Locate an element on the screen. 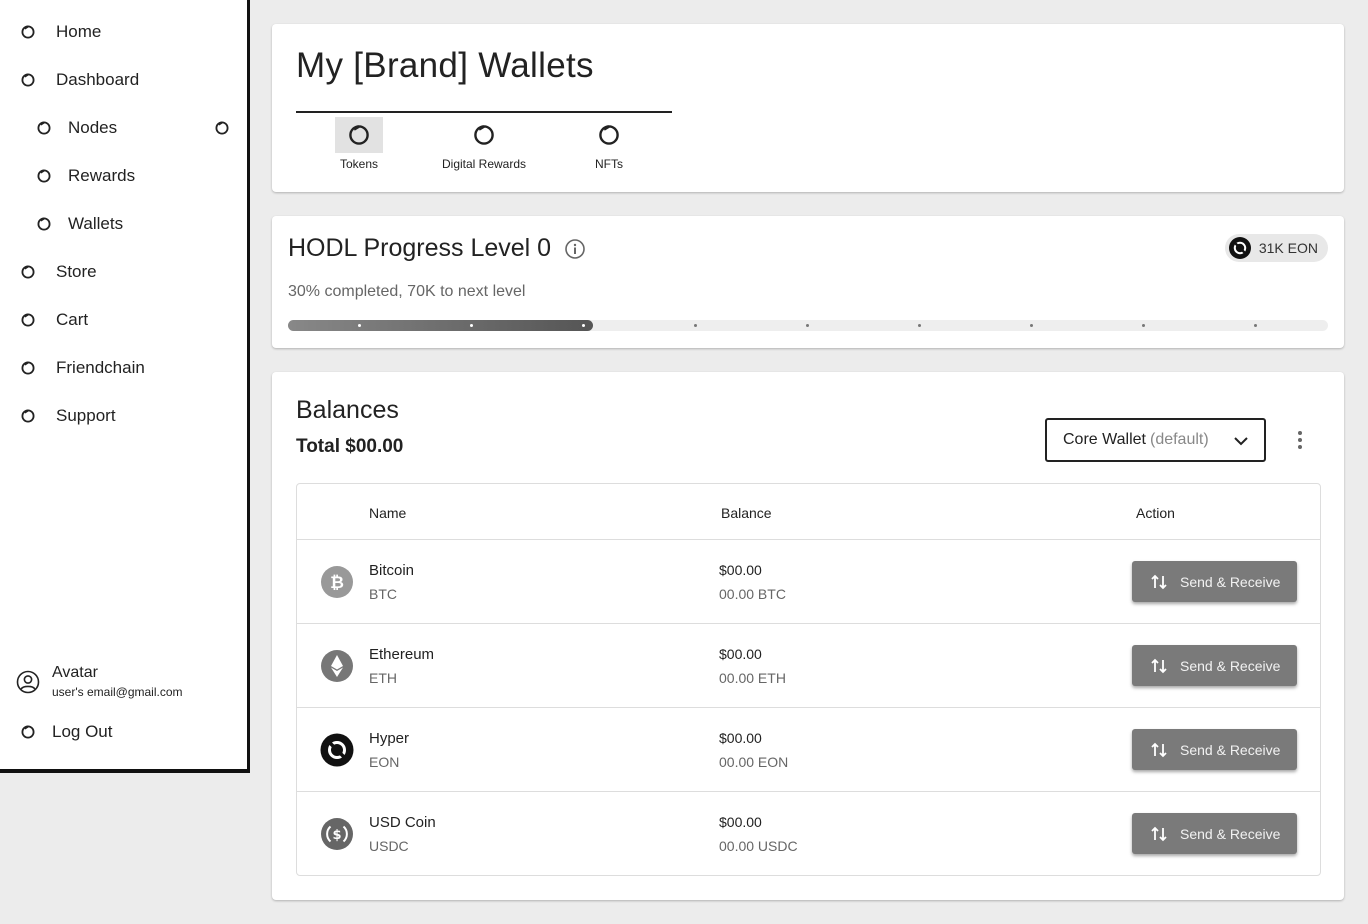  sidebar-item-rewards: Rewards is located at coordinates (85, 176).